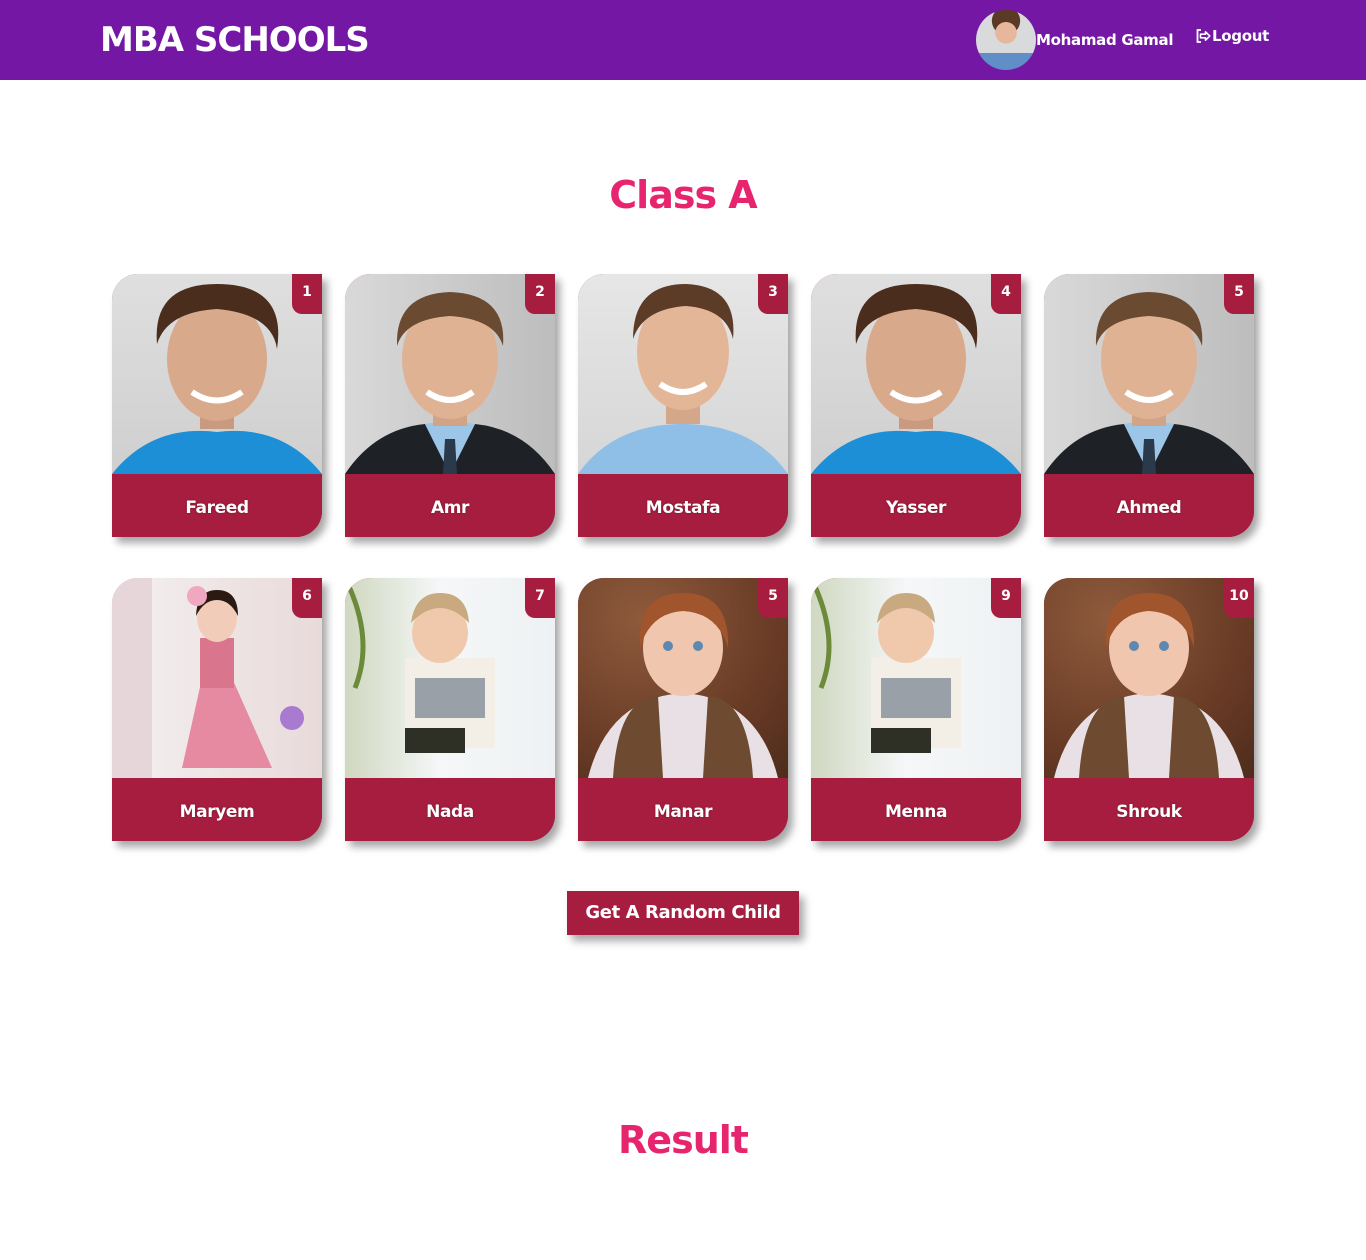  I want to click on child-card: 6 Maryem, so click(217, 709).